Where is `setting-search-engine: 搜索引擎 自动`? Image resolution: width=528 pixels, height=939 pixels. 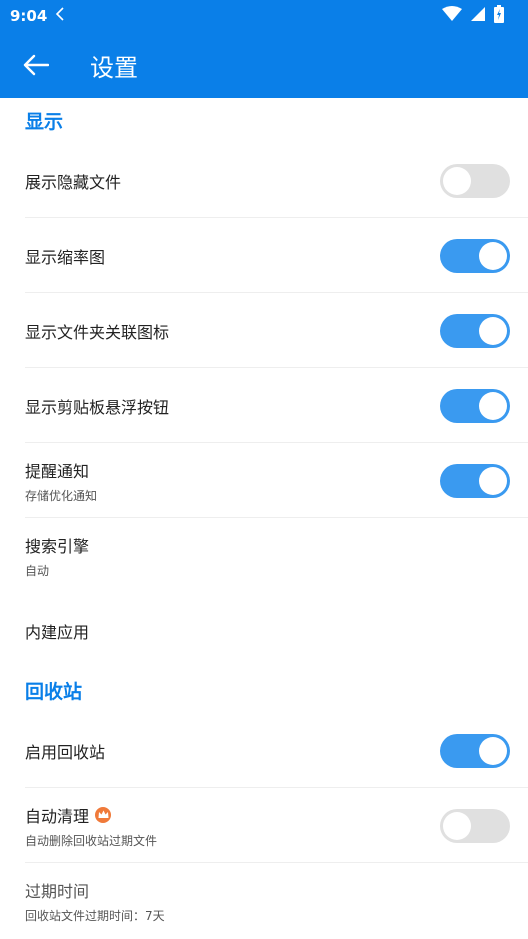 setting-search-engine: 搜索引擎 自动 is located at coordinates (264, 555).